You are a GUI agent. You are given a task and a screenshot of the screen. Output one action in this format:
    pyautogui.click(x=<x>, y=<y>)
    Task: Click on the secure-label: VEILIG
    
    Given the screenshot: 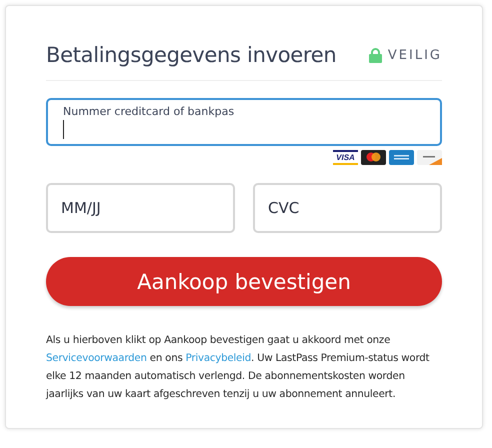 What is the action you would take?
    pyautogui.click(x=415, y=55)
    